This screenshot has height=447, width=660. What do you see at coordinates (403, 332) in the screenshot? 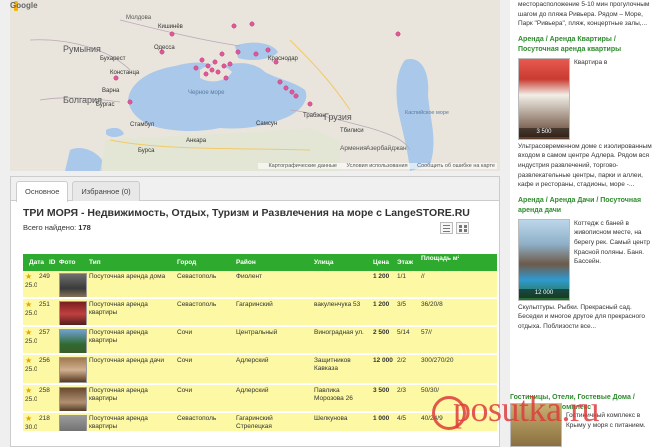
I see `cell-floor: 5/14` at bounding box center [403, 332].